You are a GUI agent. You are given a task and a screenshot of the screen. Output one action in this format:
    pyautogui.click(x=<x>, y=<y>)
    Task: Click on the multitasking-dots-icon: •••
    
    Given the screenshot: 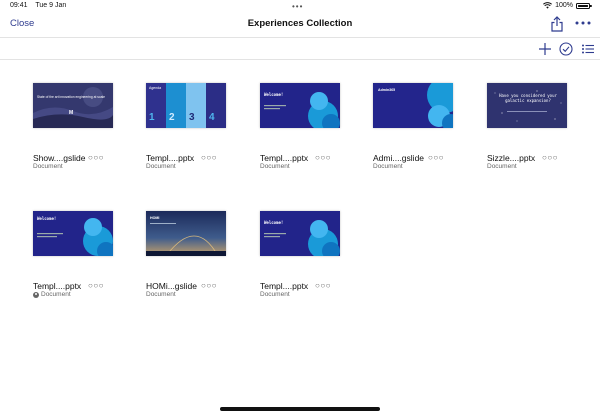 What is the action you would take?
    pyautogui.click(x=297, y=6)
    